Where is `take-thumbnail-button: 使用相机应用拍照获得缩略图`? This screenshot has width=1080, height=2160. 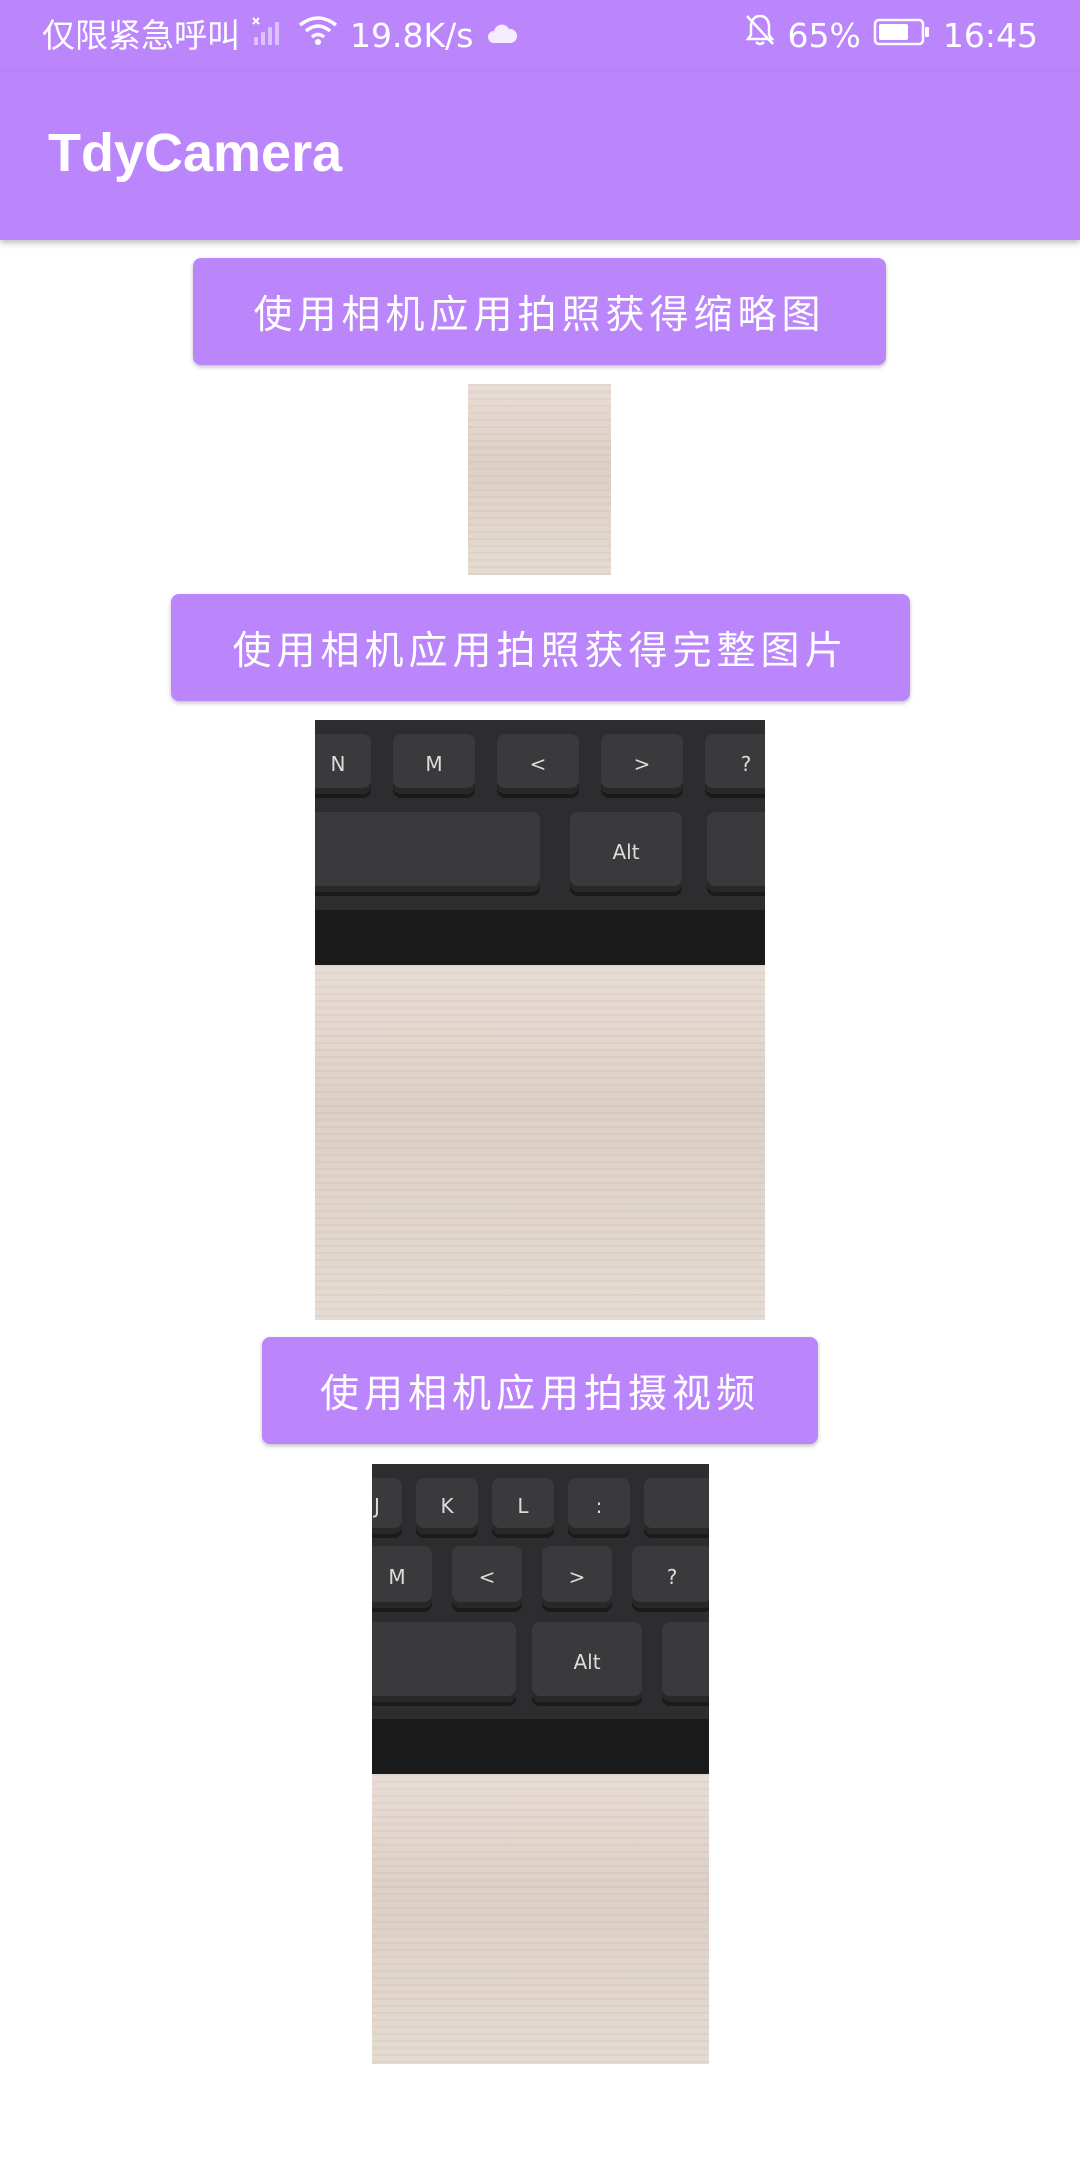
take-thumbnail-button: 使用相机应用拍照获得缩略图 is located at coordinates (539, 311).